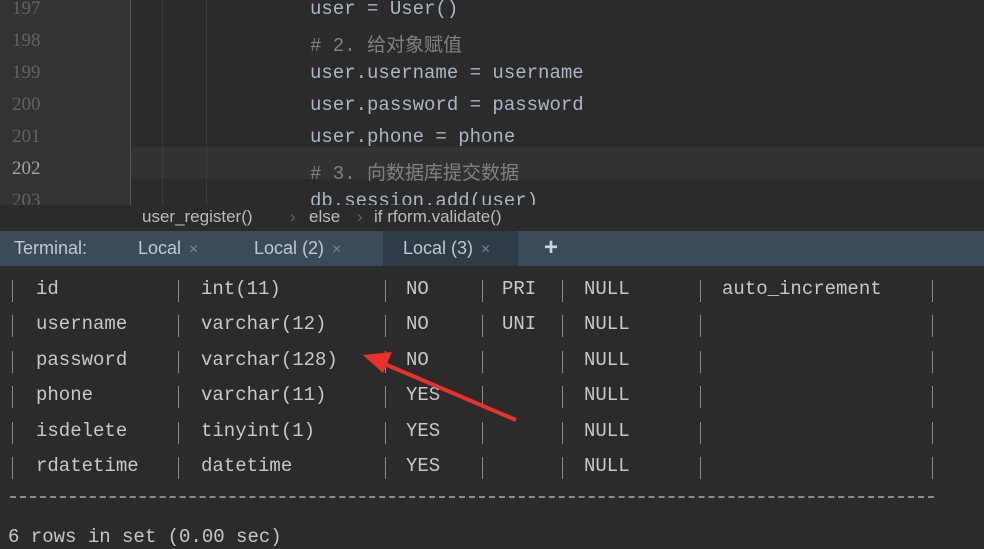  Describe the element at coordinates (448, 391) in the screenshot. I see `arrow-shaft` at that location.